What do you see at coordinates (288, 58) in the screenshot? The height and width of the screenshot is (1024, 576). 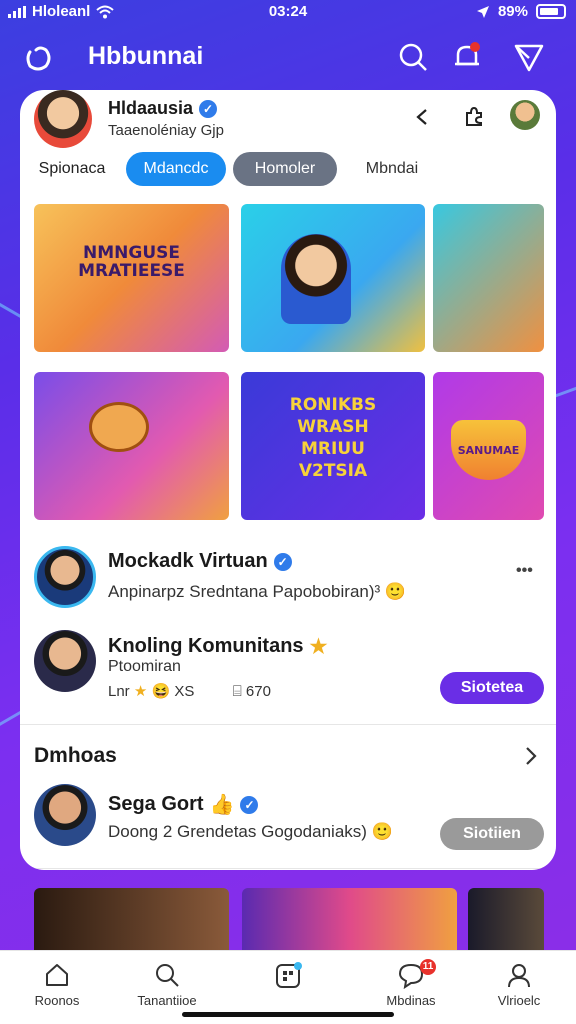 I see `app-header: Hbbunnai` at bounding box center [288, 58].